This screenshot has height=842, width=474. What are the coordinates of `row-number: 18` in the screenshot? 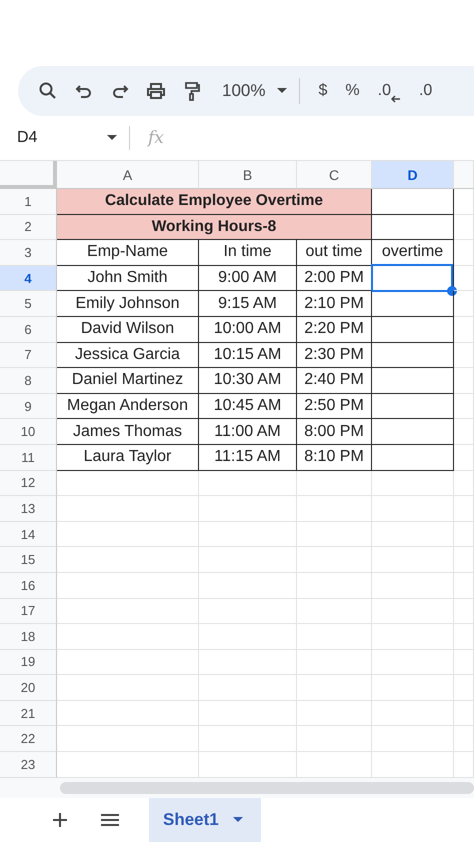 It's located at (28, 637).